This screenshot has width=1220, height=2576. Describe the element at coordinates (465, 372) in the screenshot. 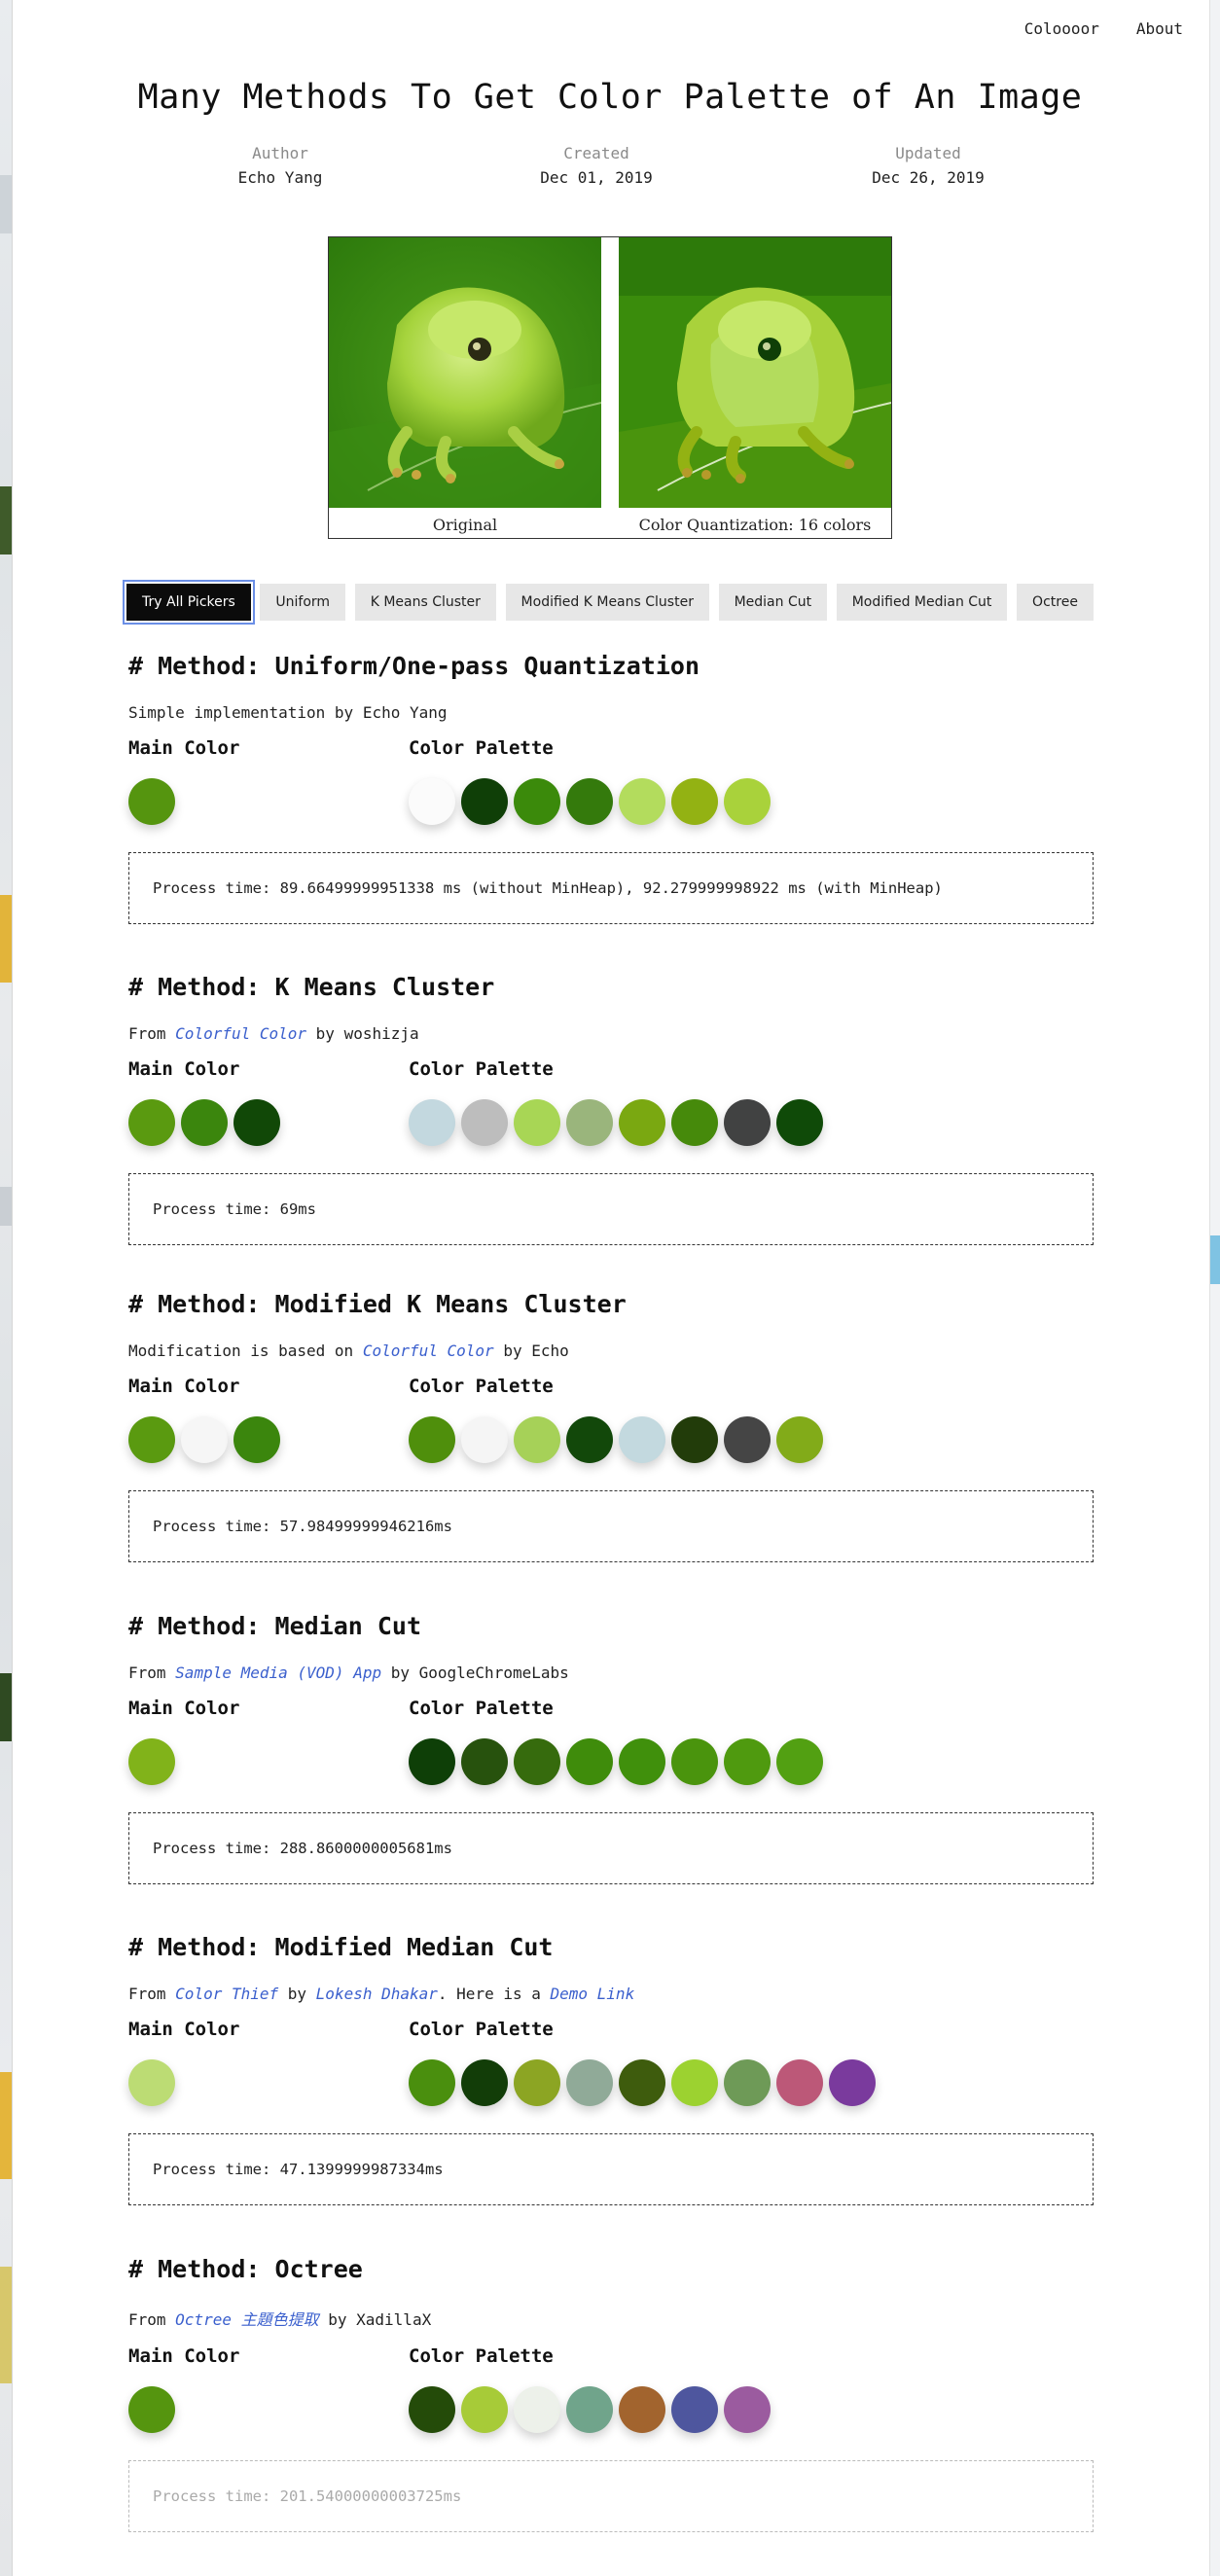

I see `original-frog-image` at that location.